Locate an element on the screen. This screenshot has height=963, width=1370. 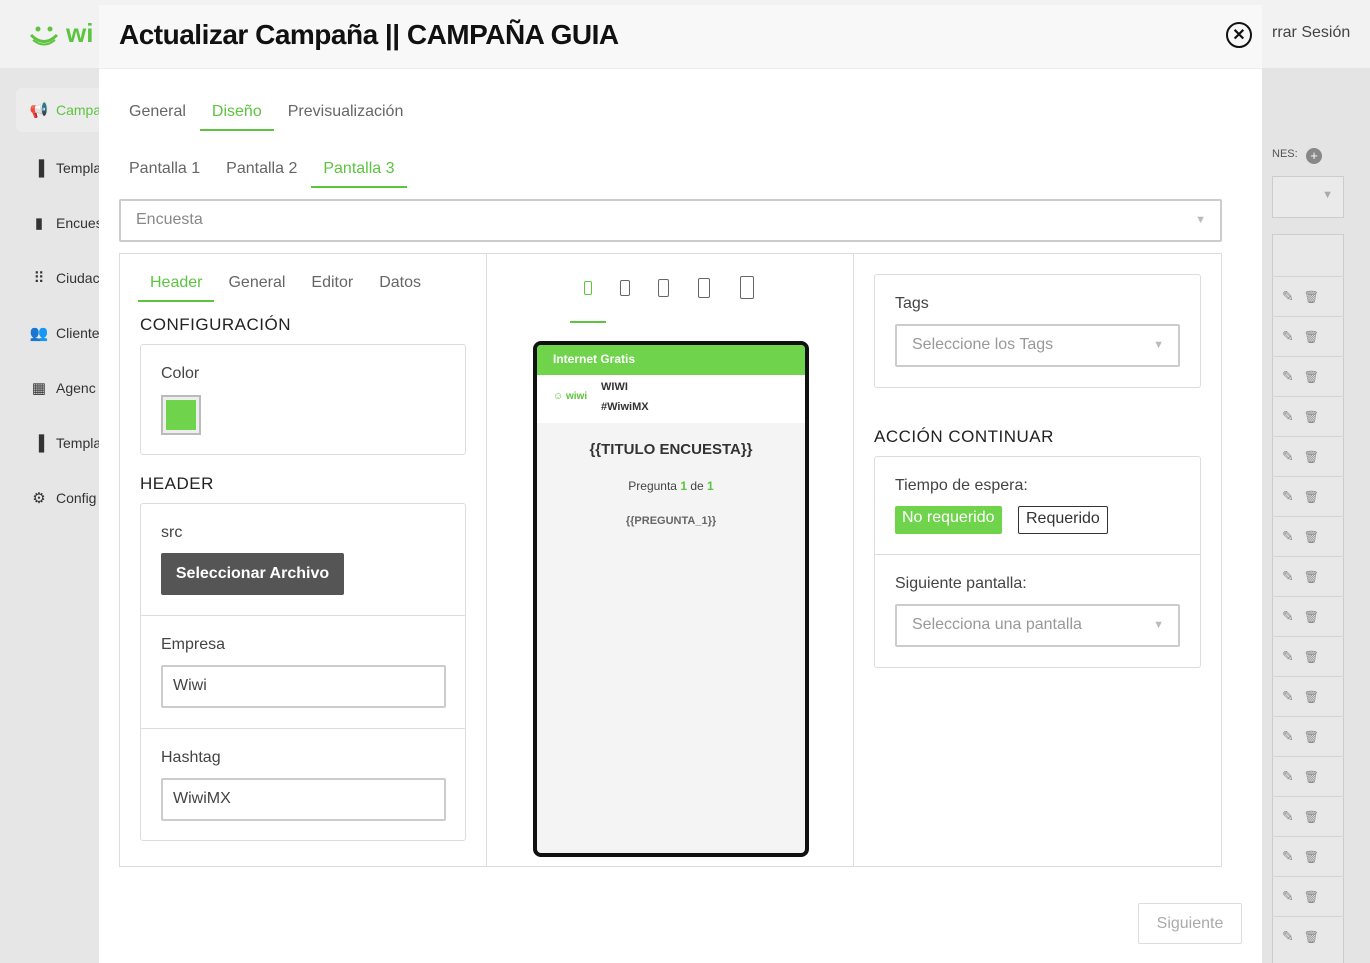
tab-header: Header is located at coordinates (176, 284).